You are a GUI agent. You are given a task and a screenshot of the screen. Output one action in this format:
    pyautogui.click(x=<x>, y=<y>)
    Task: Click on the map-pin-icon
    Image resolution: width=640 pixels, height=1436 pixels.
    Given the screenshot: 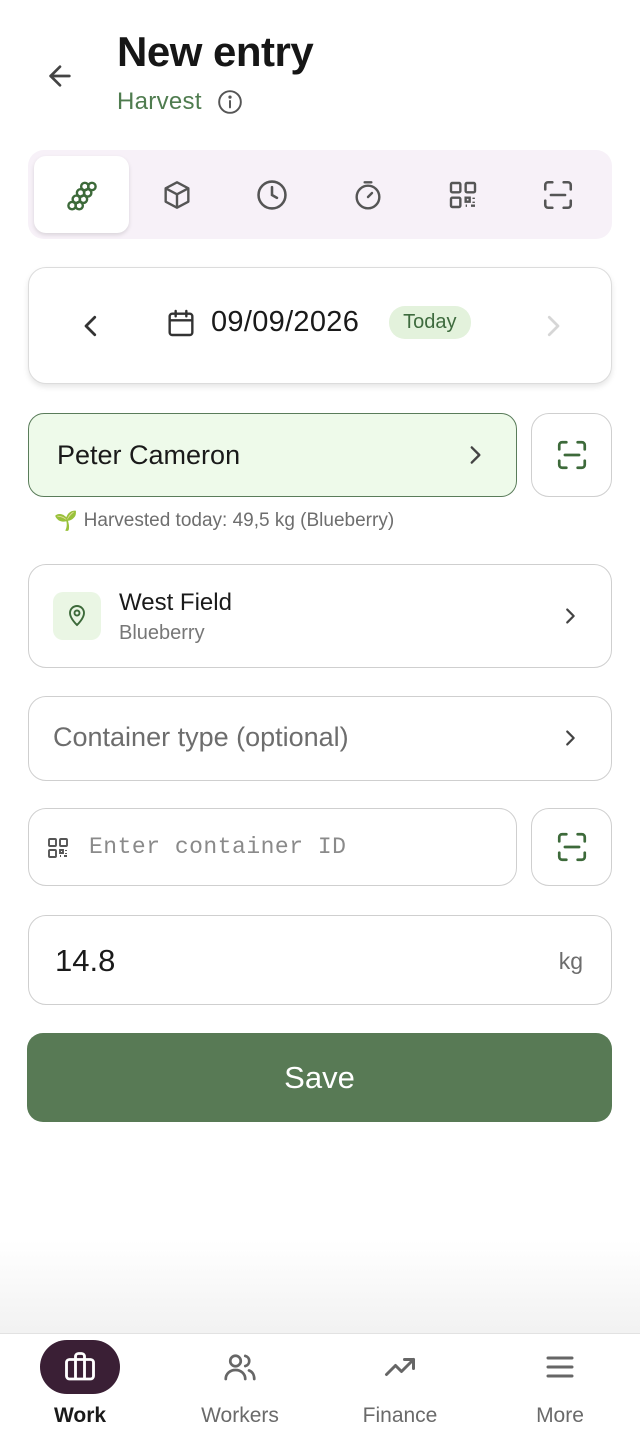 What is the action you would take?
    pyautogui.click(x=77, y=616)
    